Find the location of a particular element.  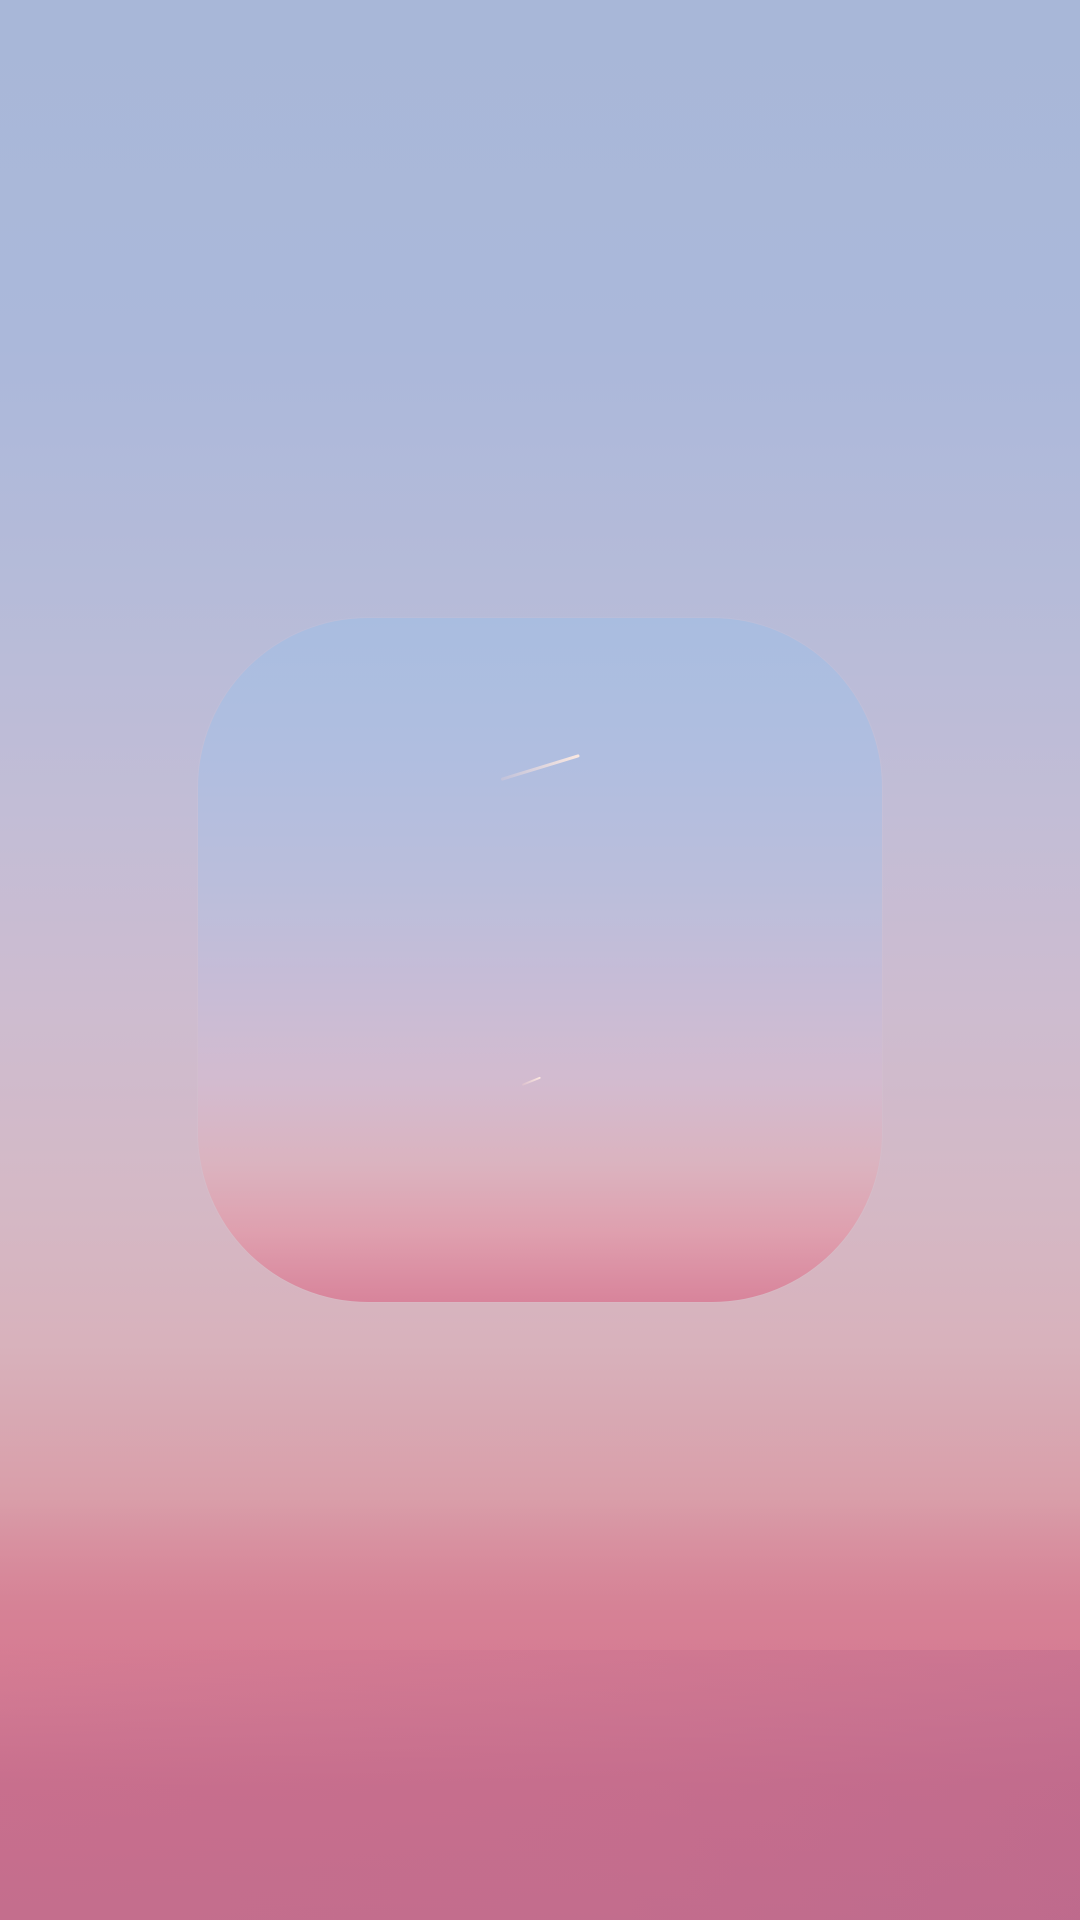

horizon-haze-band is located at coordinates (540, 1785).